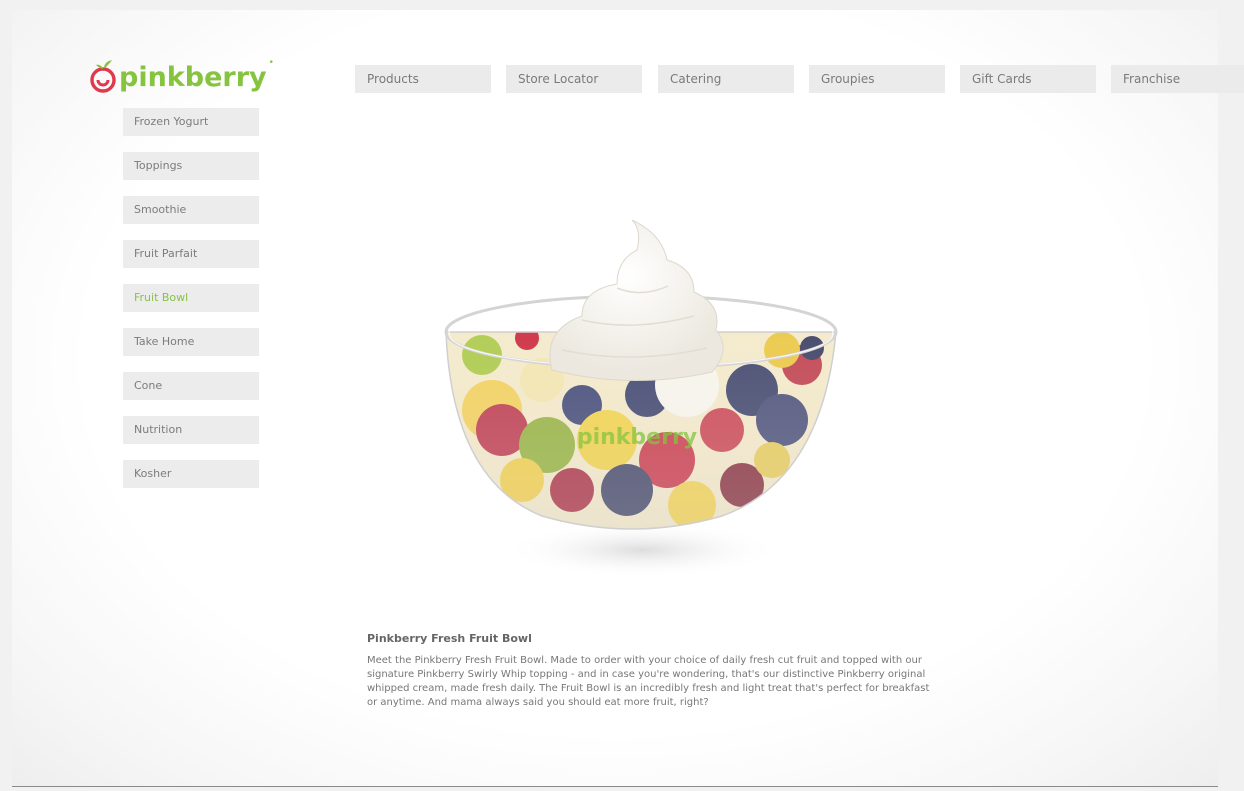 This screenshot has width=1244, height=791. Describe the element at coordinates (1028, 79) in the screenshot. I see `nav-gift-cards: Gift Cards` at that location.